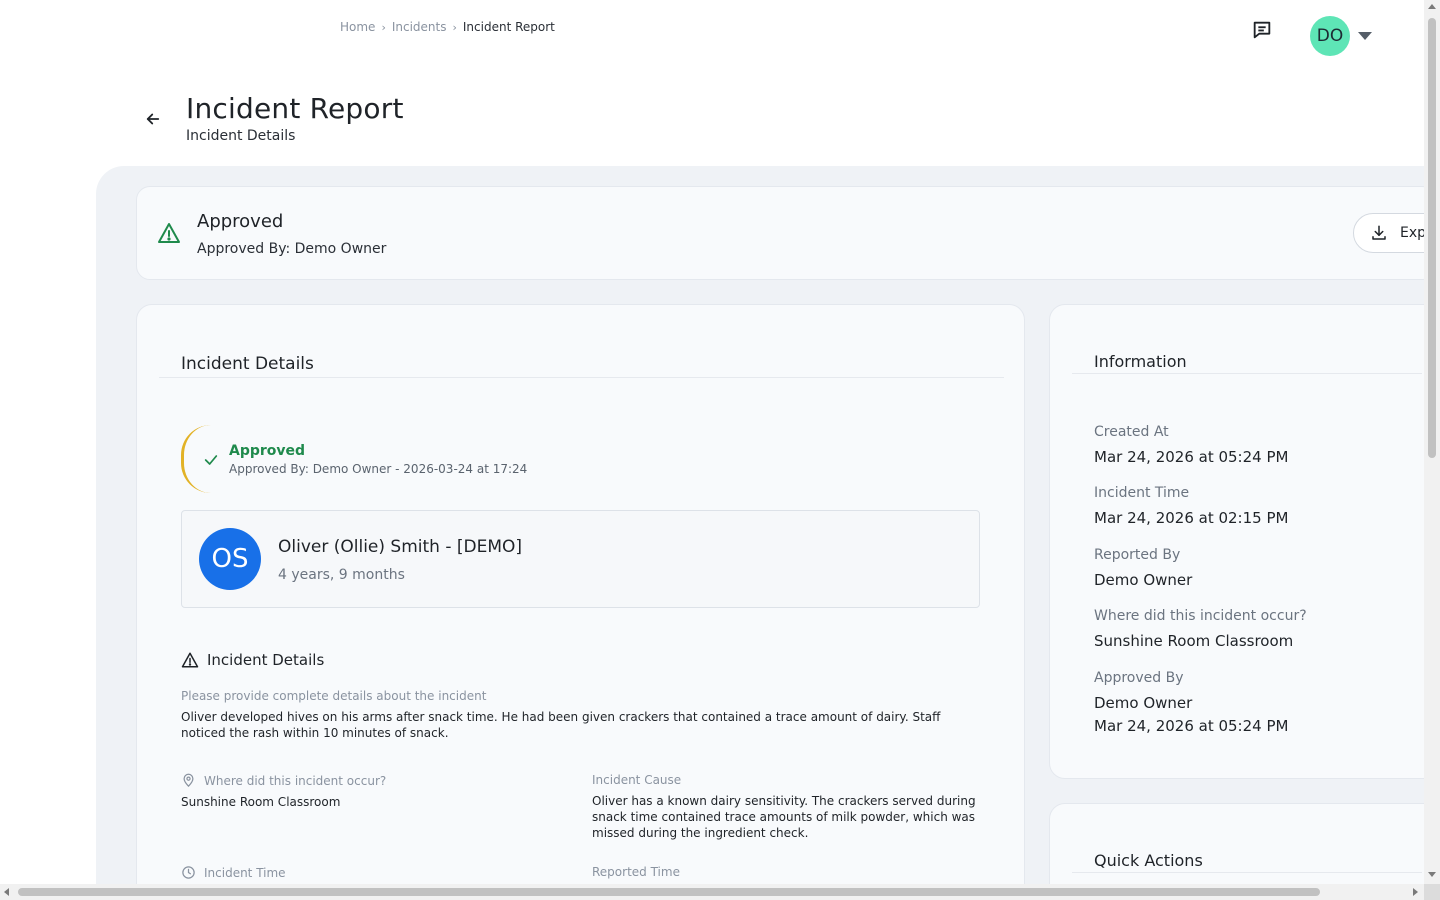 The height and width of the screenshot is (900, 1440). I want to click on incident-time-label-text: Incident Time, so click(245, 872).